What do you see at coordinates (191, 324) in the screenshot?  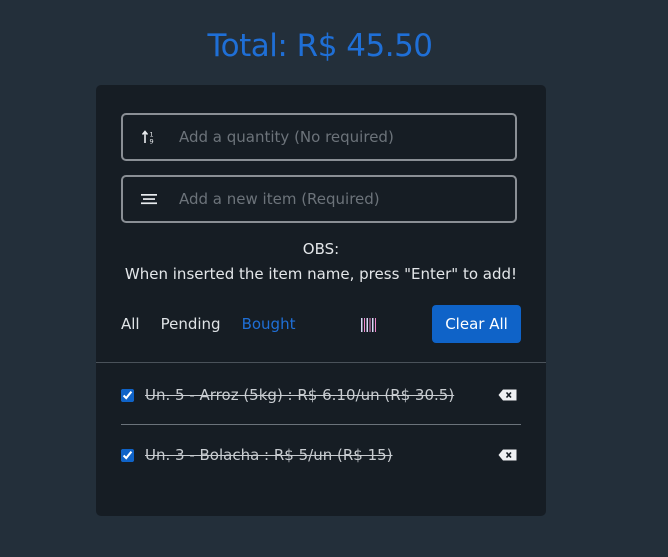 I see `filter-pending: Pending` at bounding box center [191, 324].